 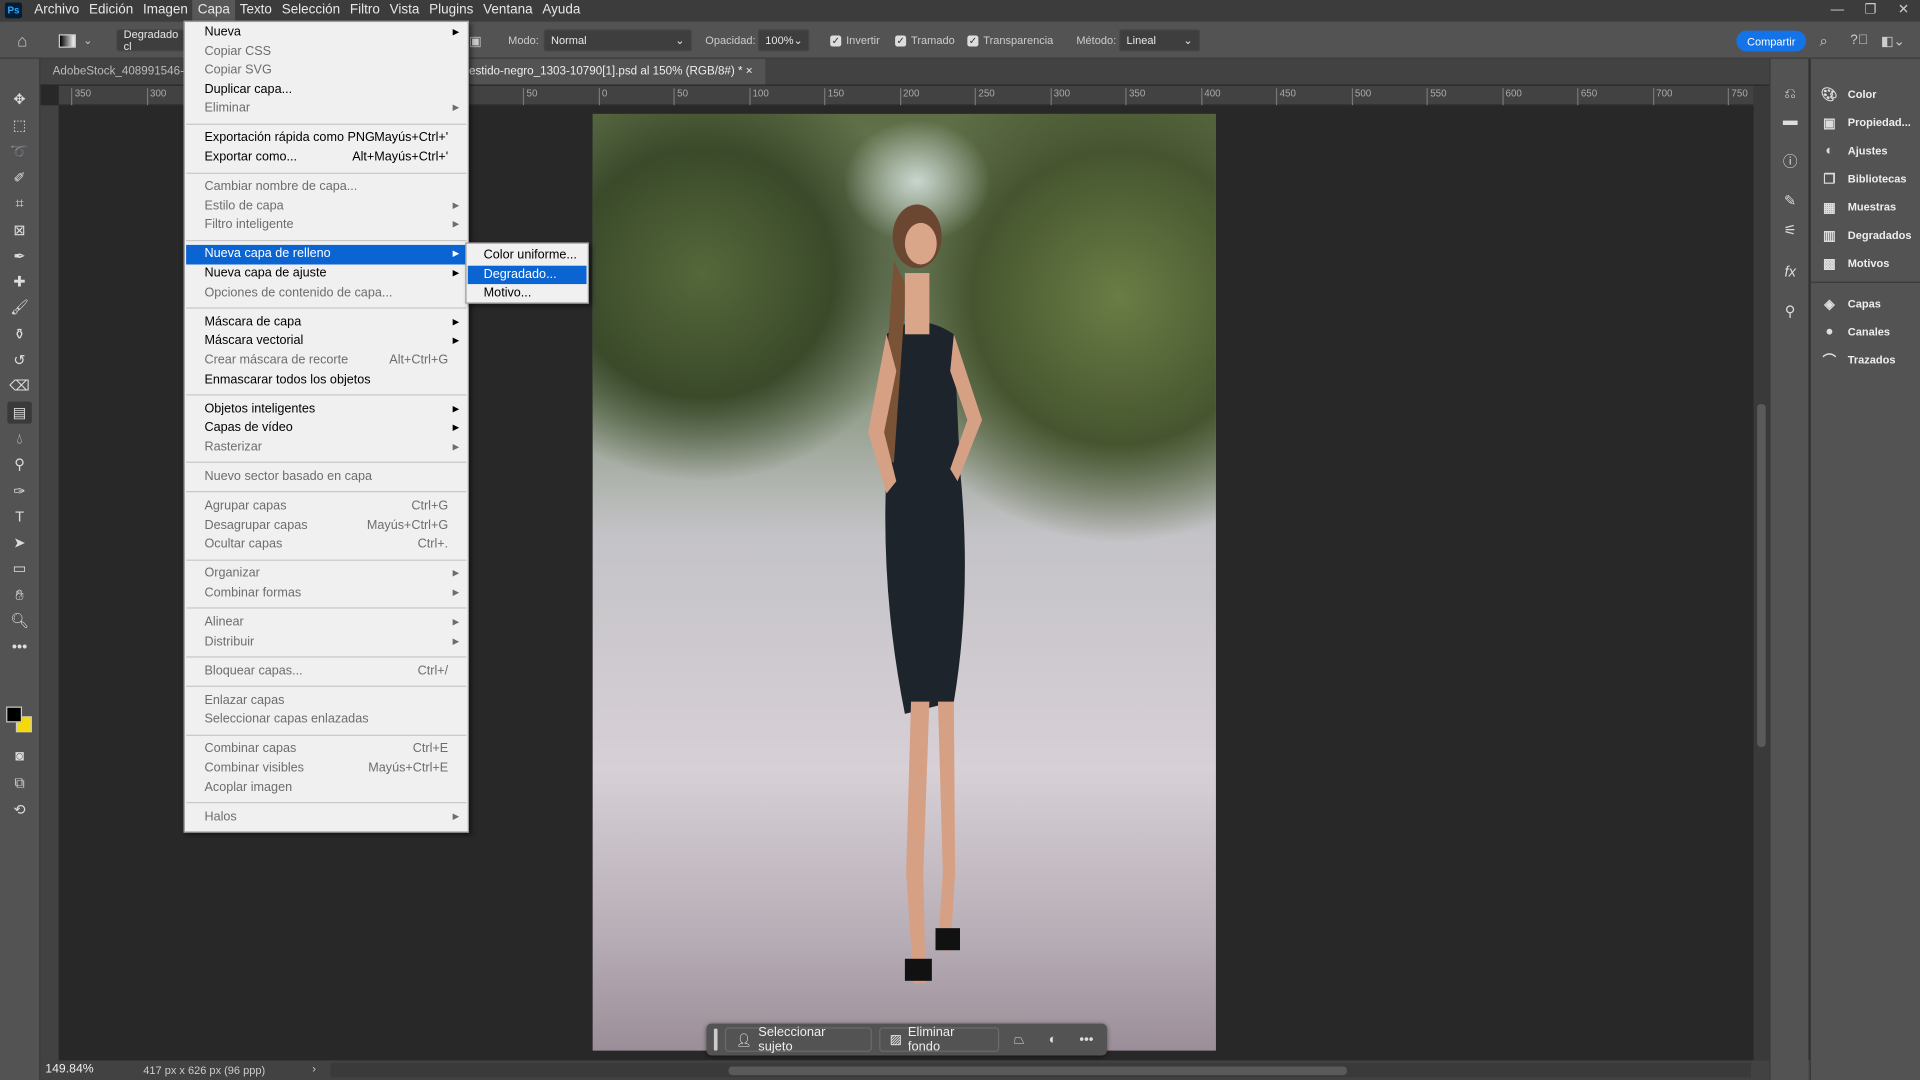 What do you see at coordinates (715, 1039) in the screenshot?
I see `drag-handle` at bounding box center [715, 1039].